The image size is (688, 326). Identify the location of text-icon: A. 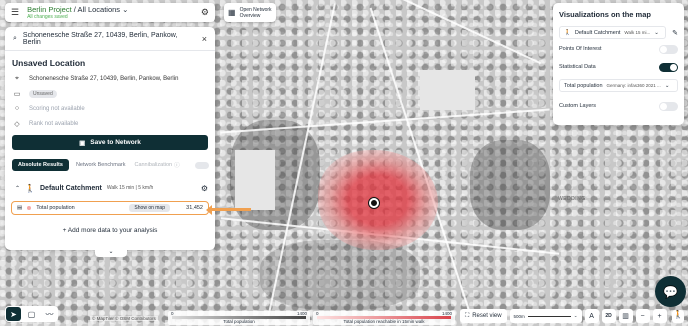
(591, 316).